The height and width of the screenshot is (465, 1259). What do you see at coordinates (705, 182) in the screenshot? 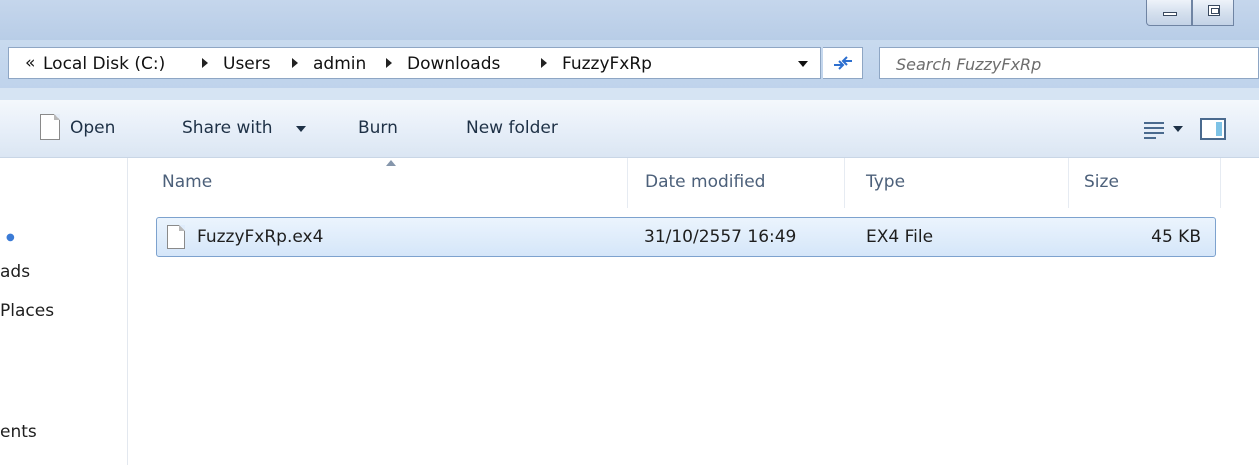
I see `column-date-modified: Date modified` at bounding box center [705, 182].